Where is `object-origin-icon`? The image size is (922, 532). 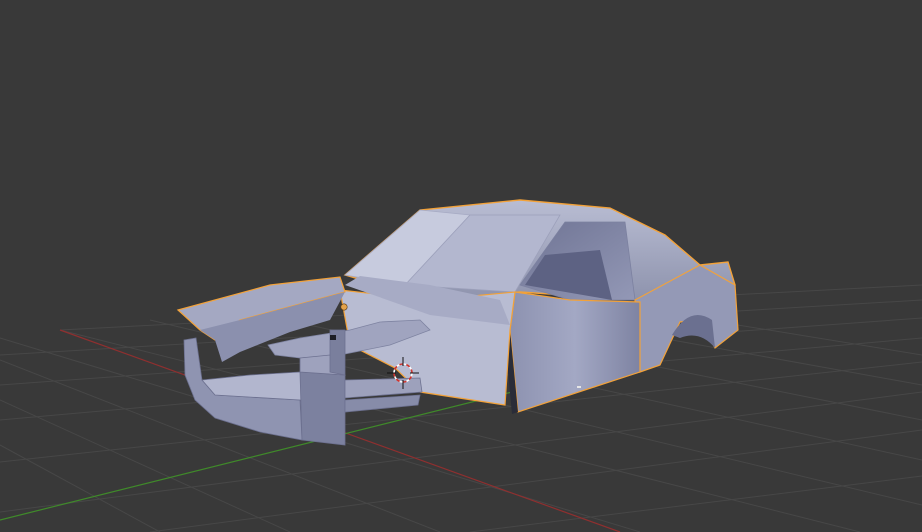 object-origin-icon is located at coordinates (344, 307).